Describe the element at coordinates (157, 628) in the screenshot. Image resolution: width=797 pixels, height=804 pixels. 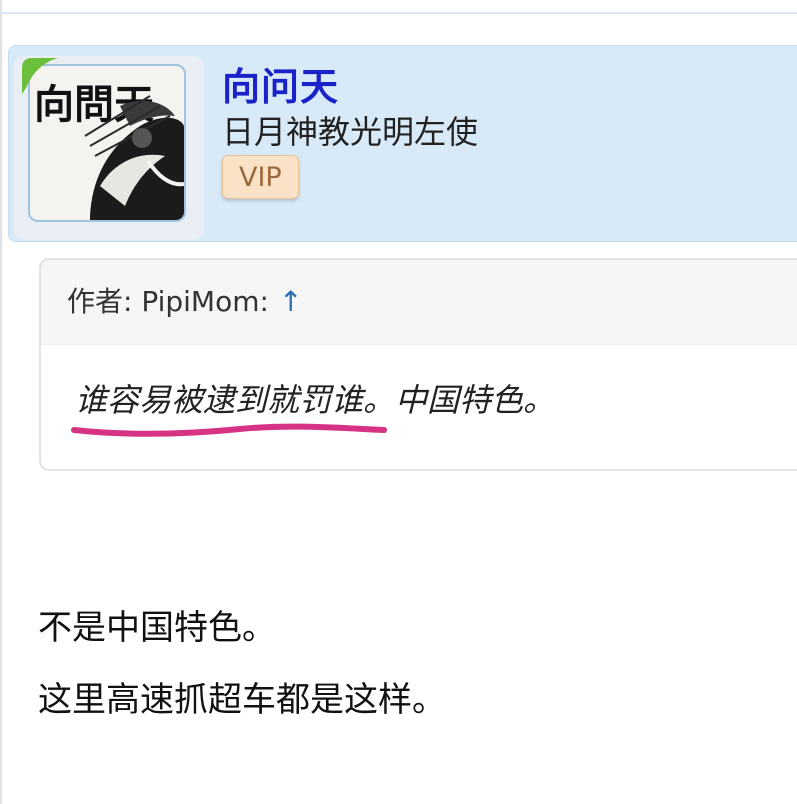
I see `reply-line-1: 不是中国特色。` at that location.